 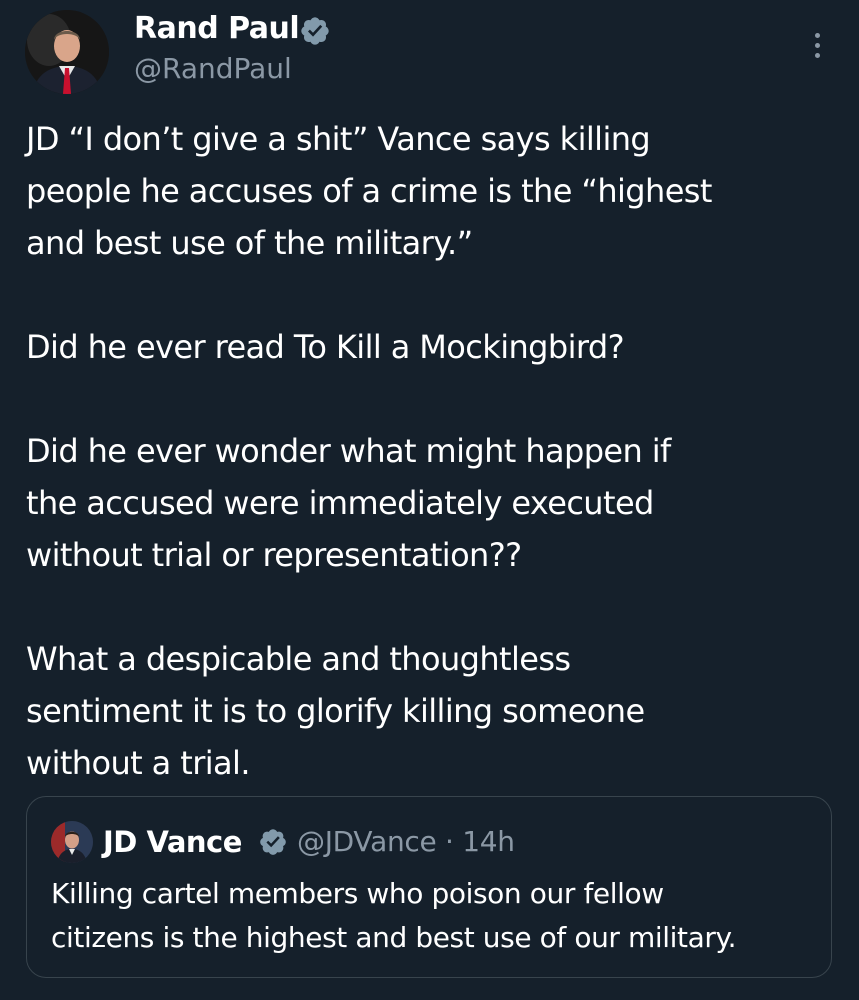 I want to click on quoted-meta: @JDVance · 14h, so click(x=406, y=842).